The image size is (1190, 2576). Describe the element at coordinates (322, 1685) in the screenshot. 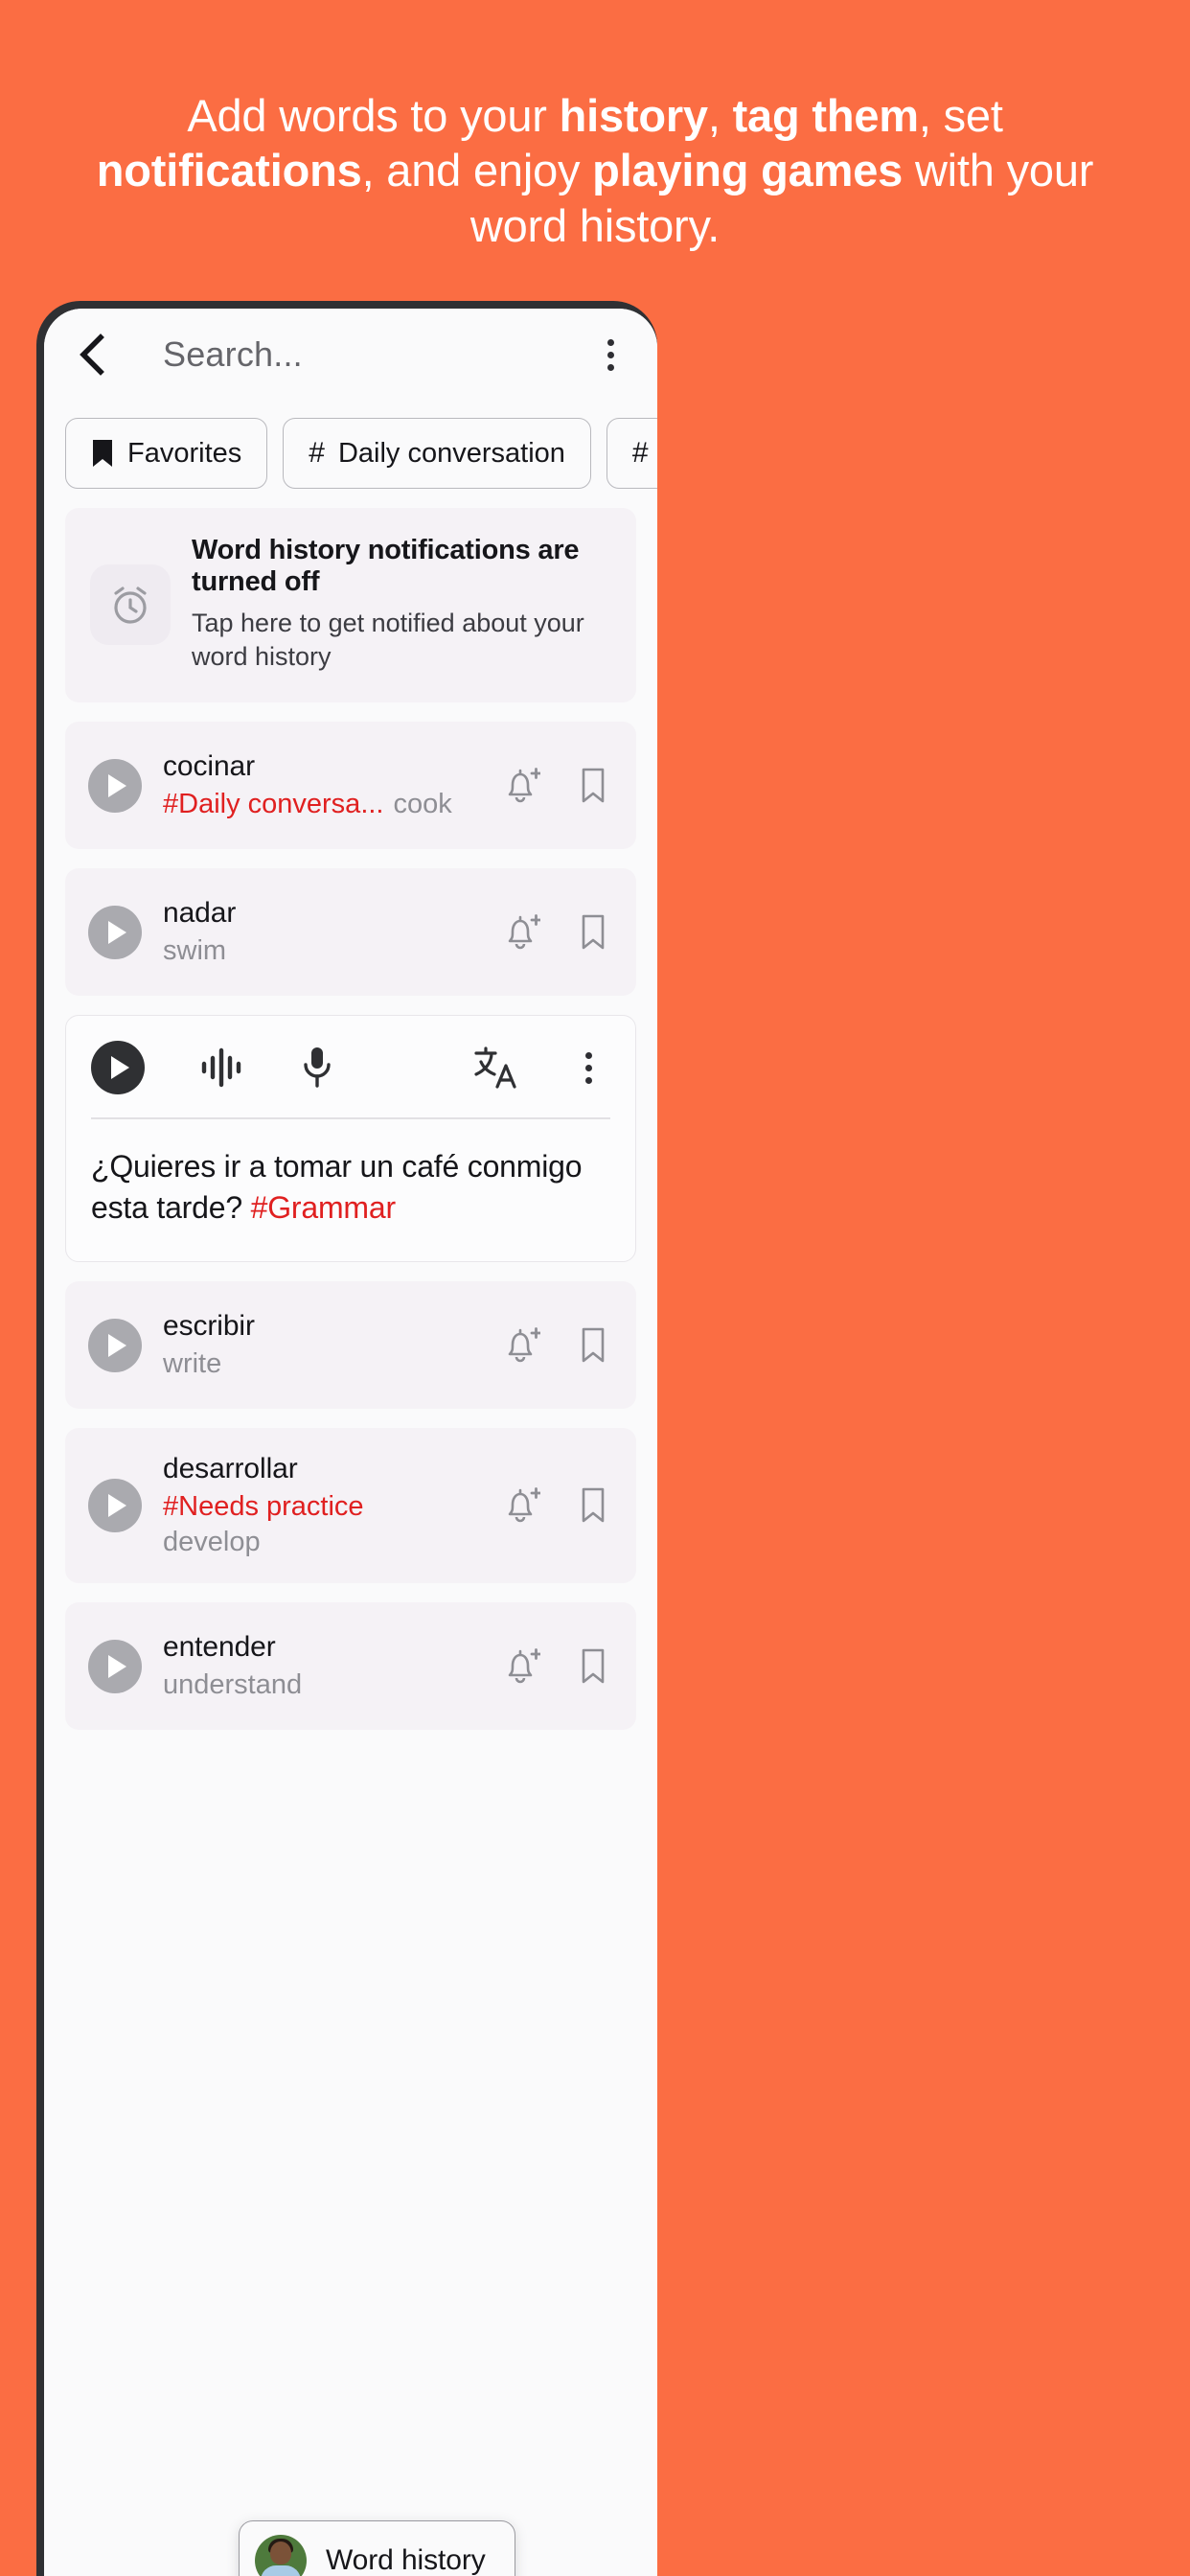

I see `word-subline: understand` at that location.